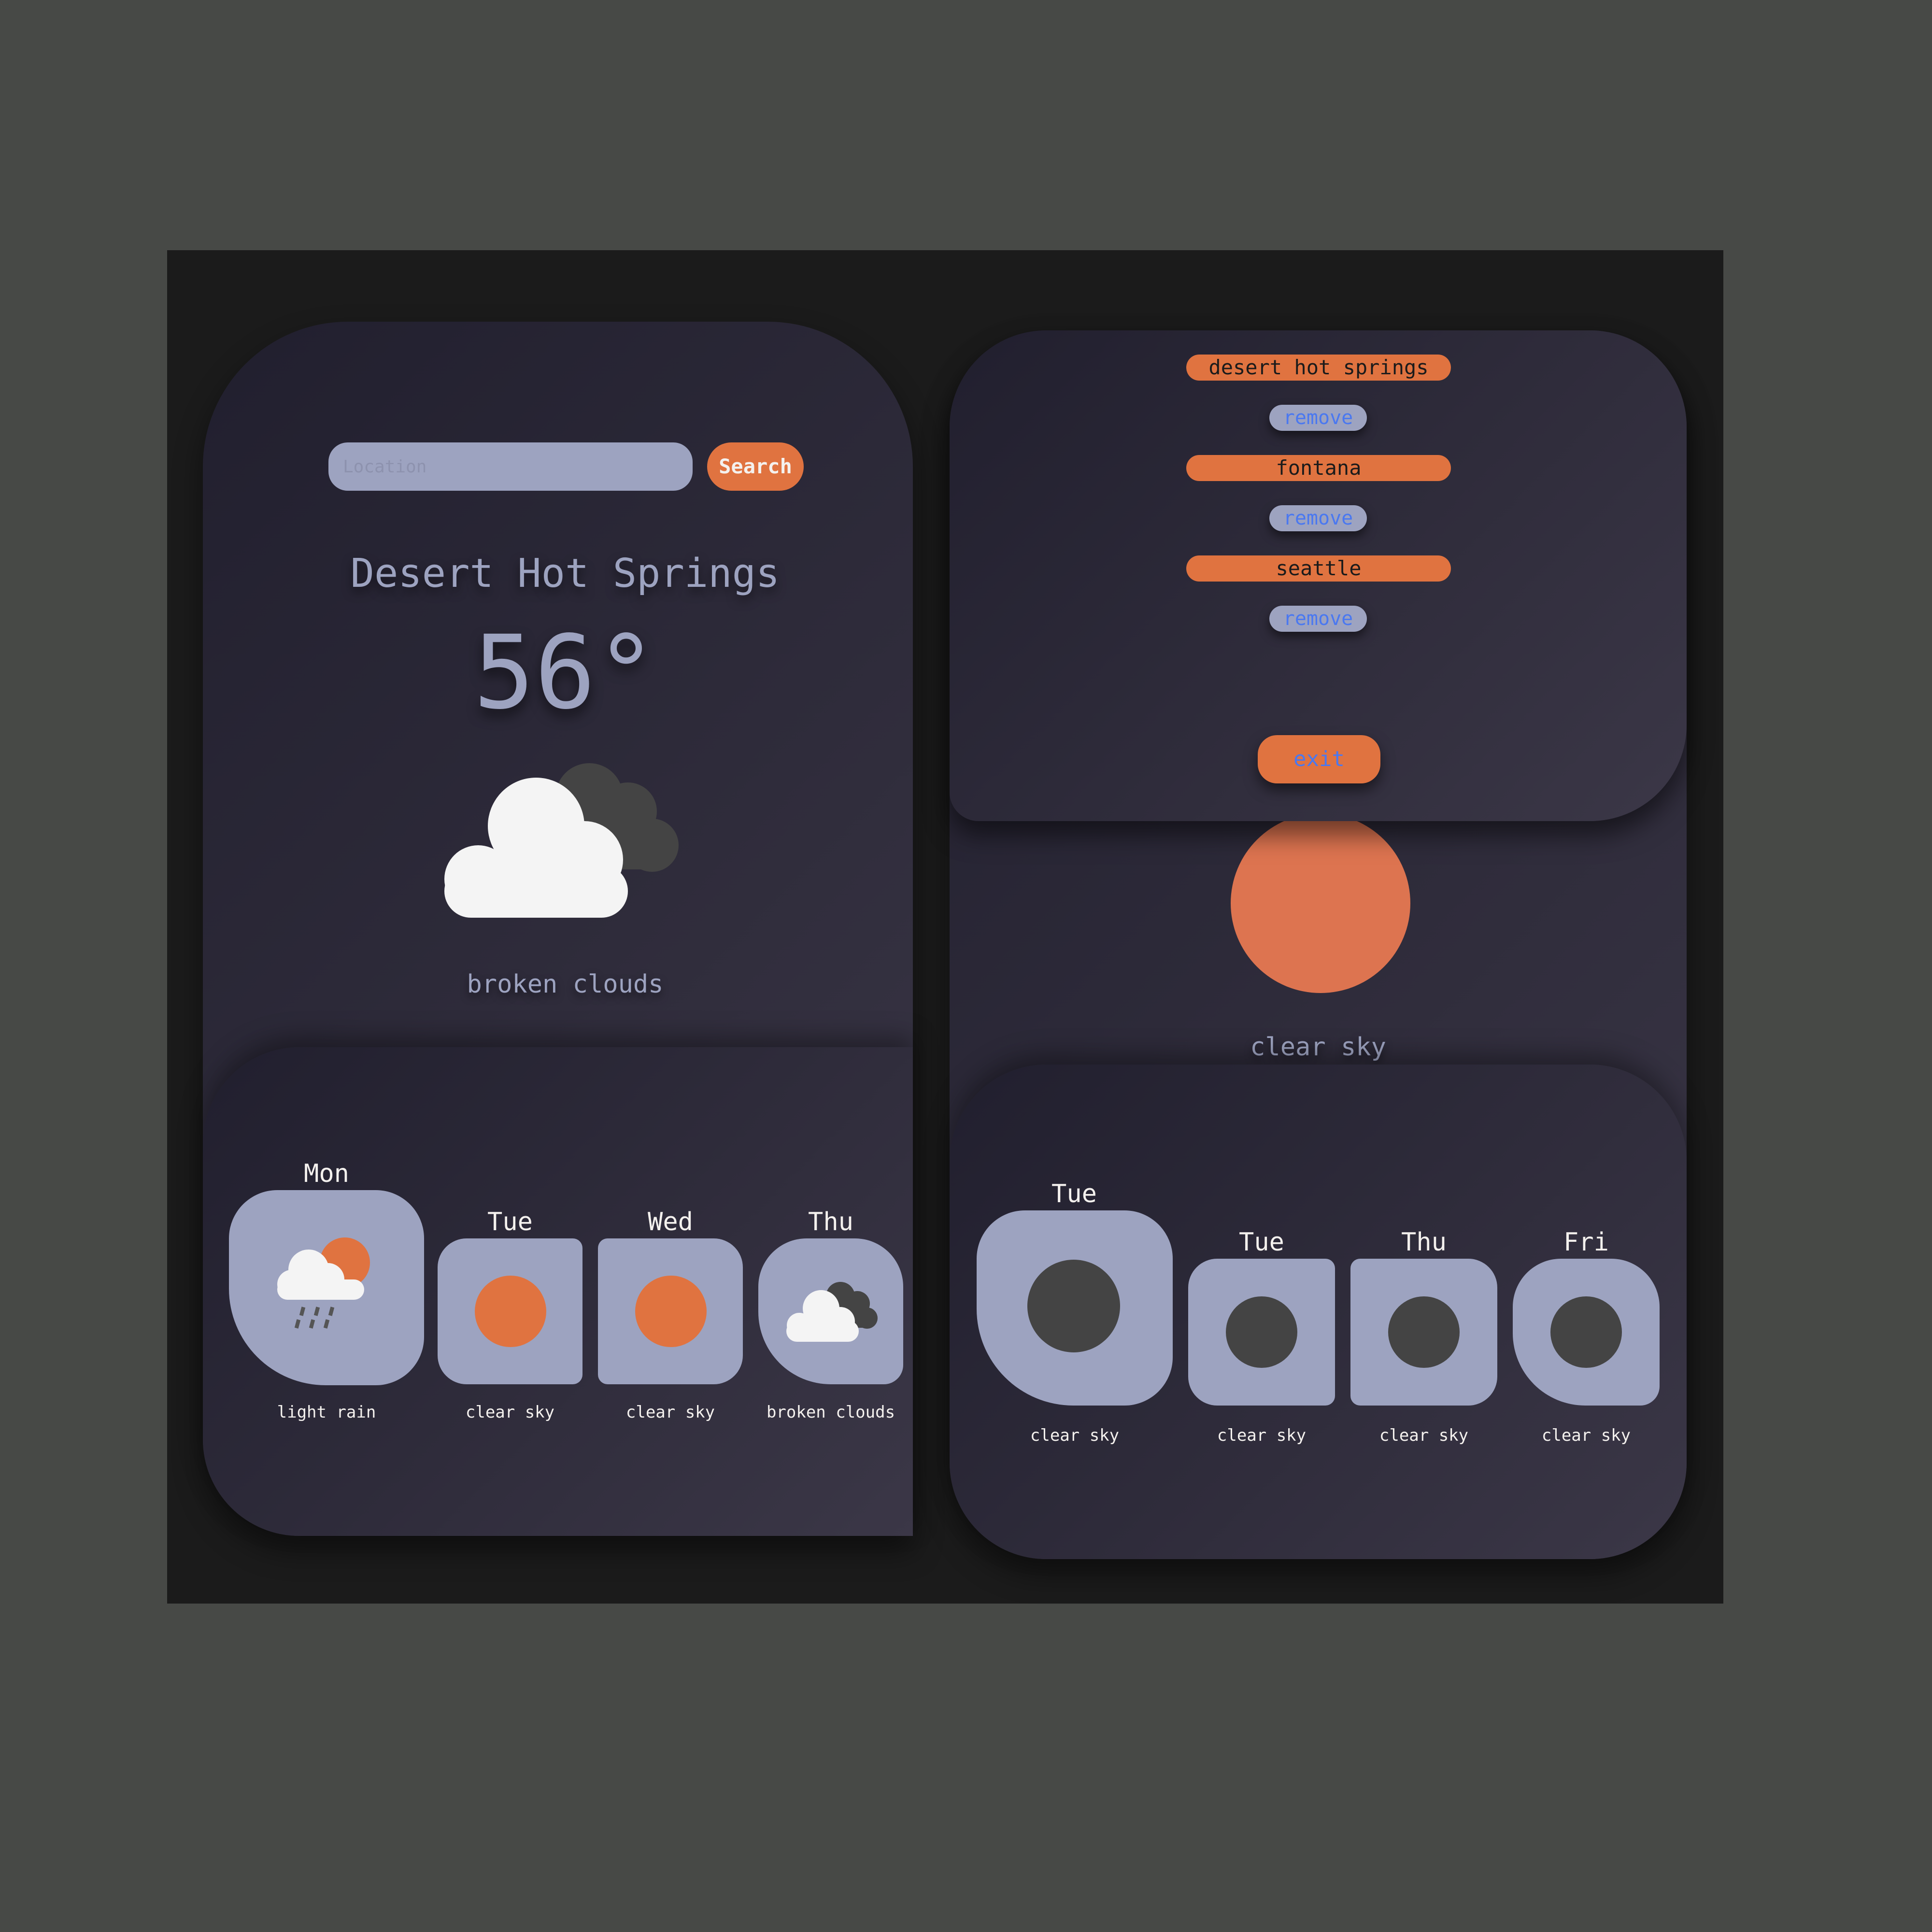 Image resolution: width=1932 pixels, height=1932 pixels. What do you see at coordinates (326, 1412) in the screenshot?
I see `forecast-day-description: light rain` at bounding box center [326, 1412].